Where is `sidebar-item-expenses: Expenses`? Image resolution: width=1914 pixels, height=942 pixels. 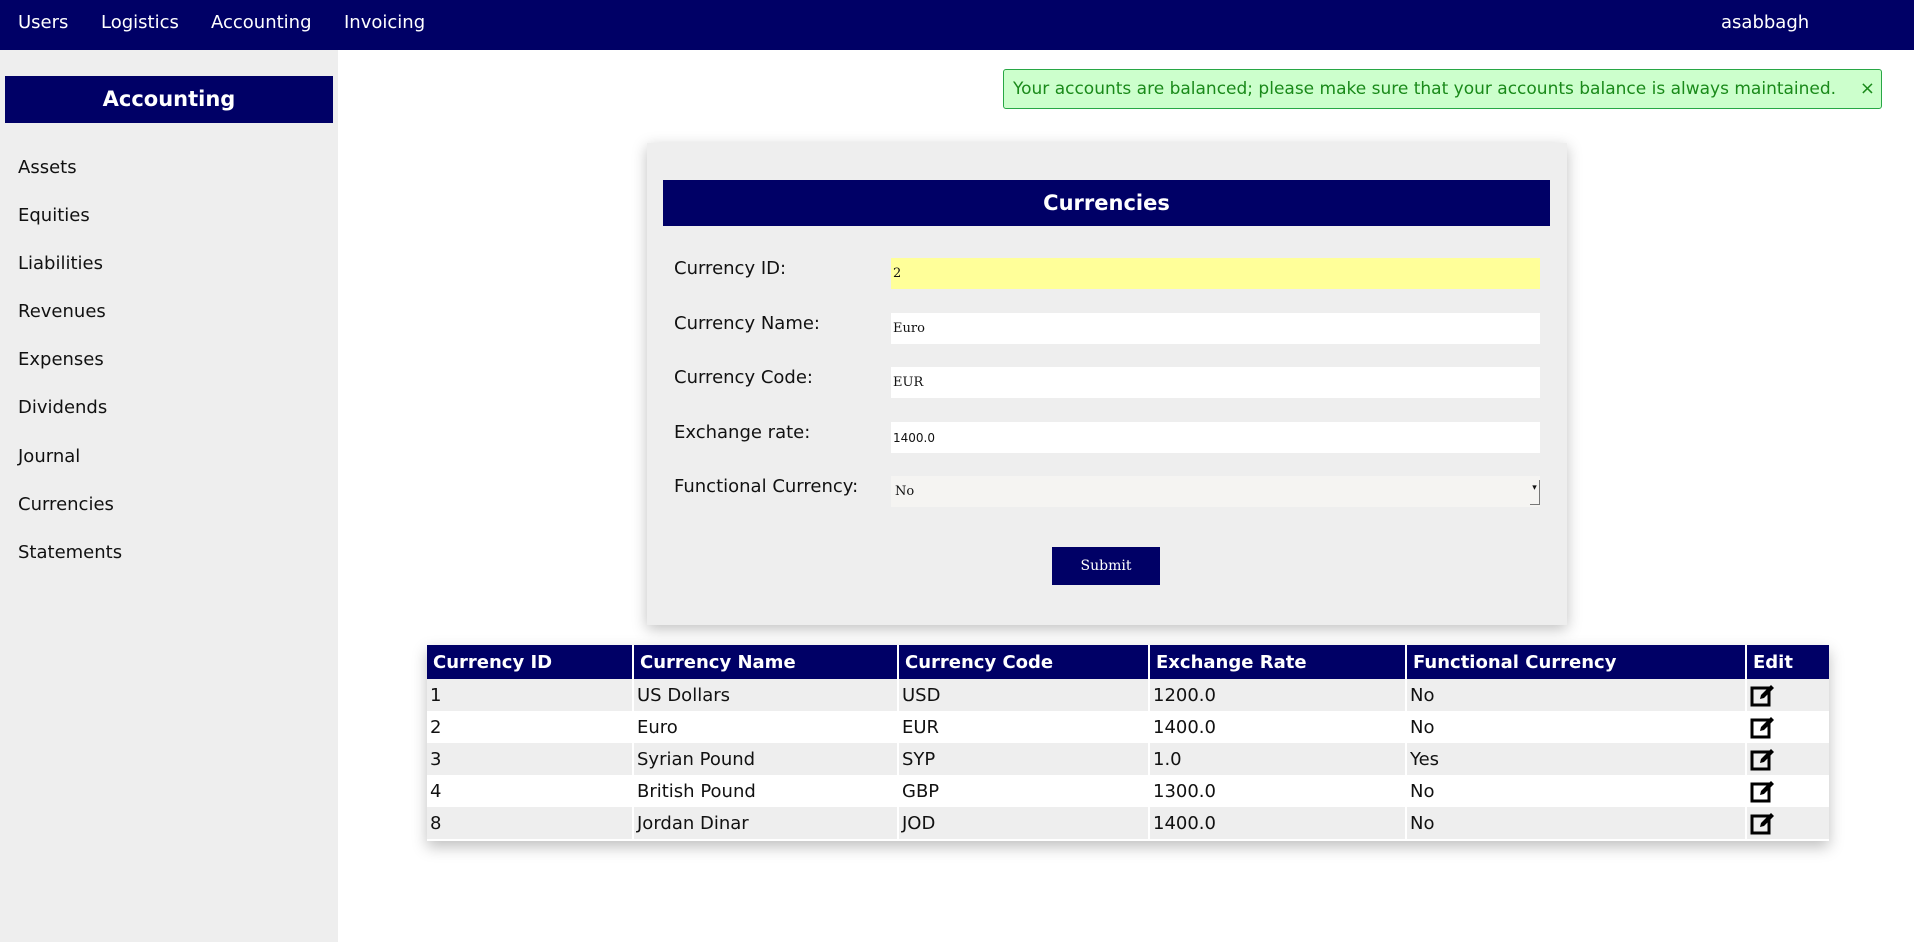 sidebar-item-expenses: Expenses is located at coordinates (61, 359).